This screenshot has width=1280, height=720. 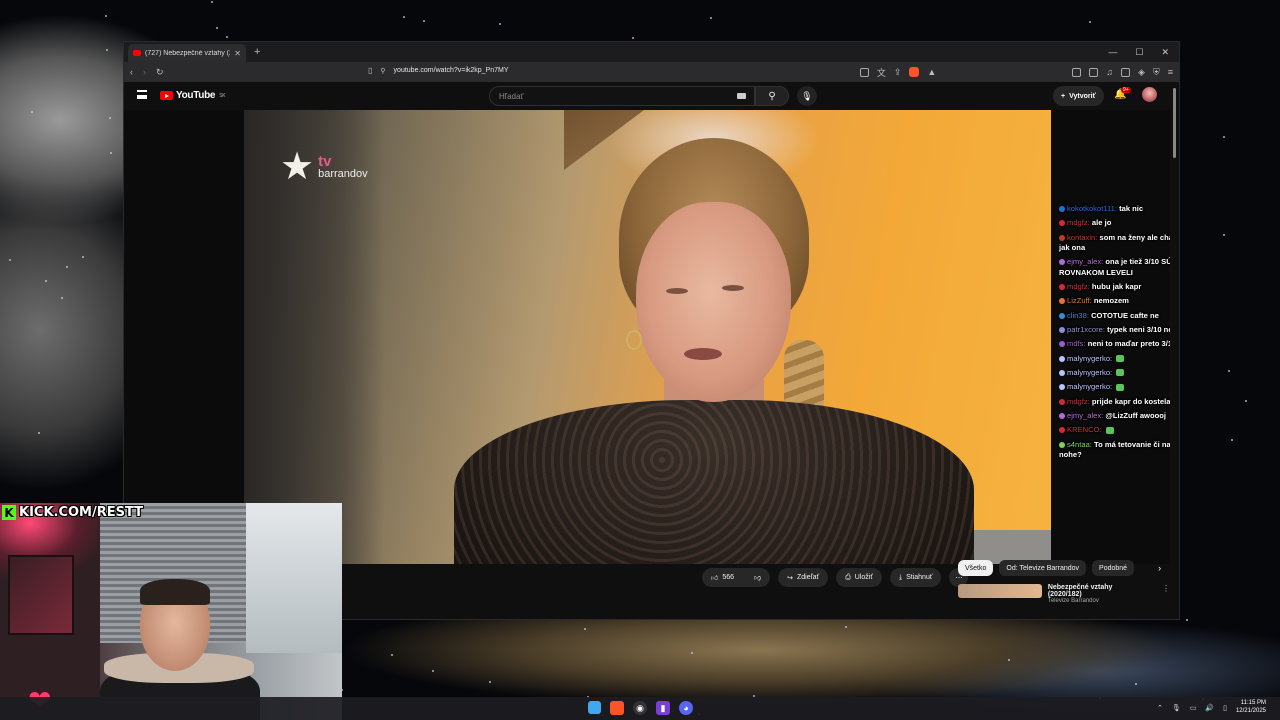 What do you see at coordinates (144, 72) in the screenshot?
I see `forward-icon: ›` at bounding box center [144, 72].